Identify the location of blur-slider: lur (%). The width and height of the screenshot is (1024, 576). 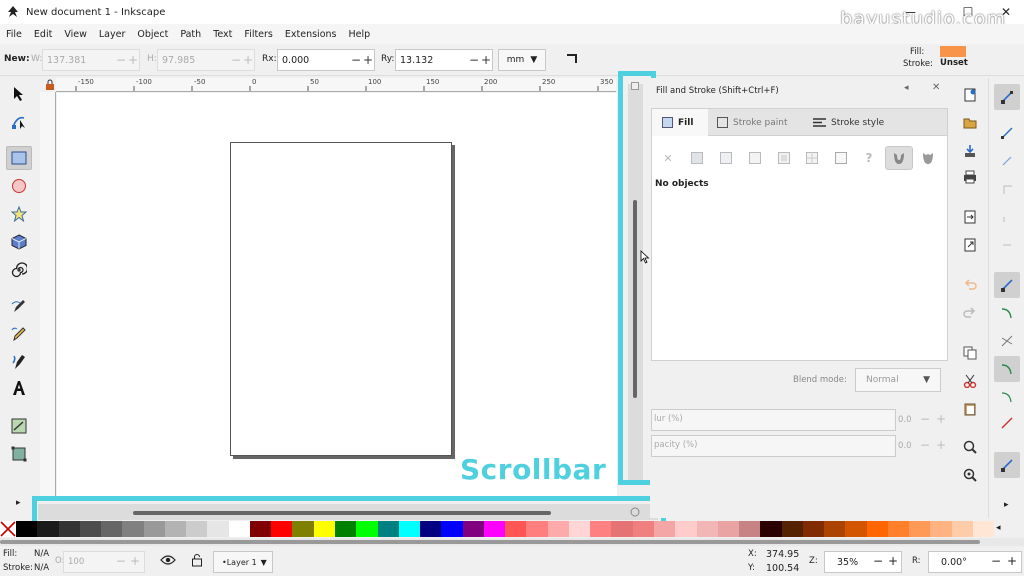
(773, 420).